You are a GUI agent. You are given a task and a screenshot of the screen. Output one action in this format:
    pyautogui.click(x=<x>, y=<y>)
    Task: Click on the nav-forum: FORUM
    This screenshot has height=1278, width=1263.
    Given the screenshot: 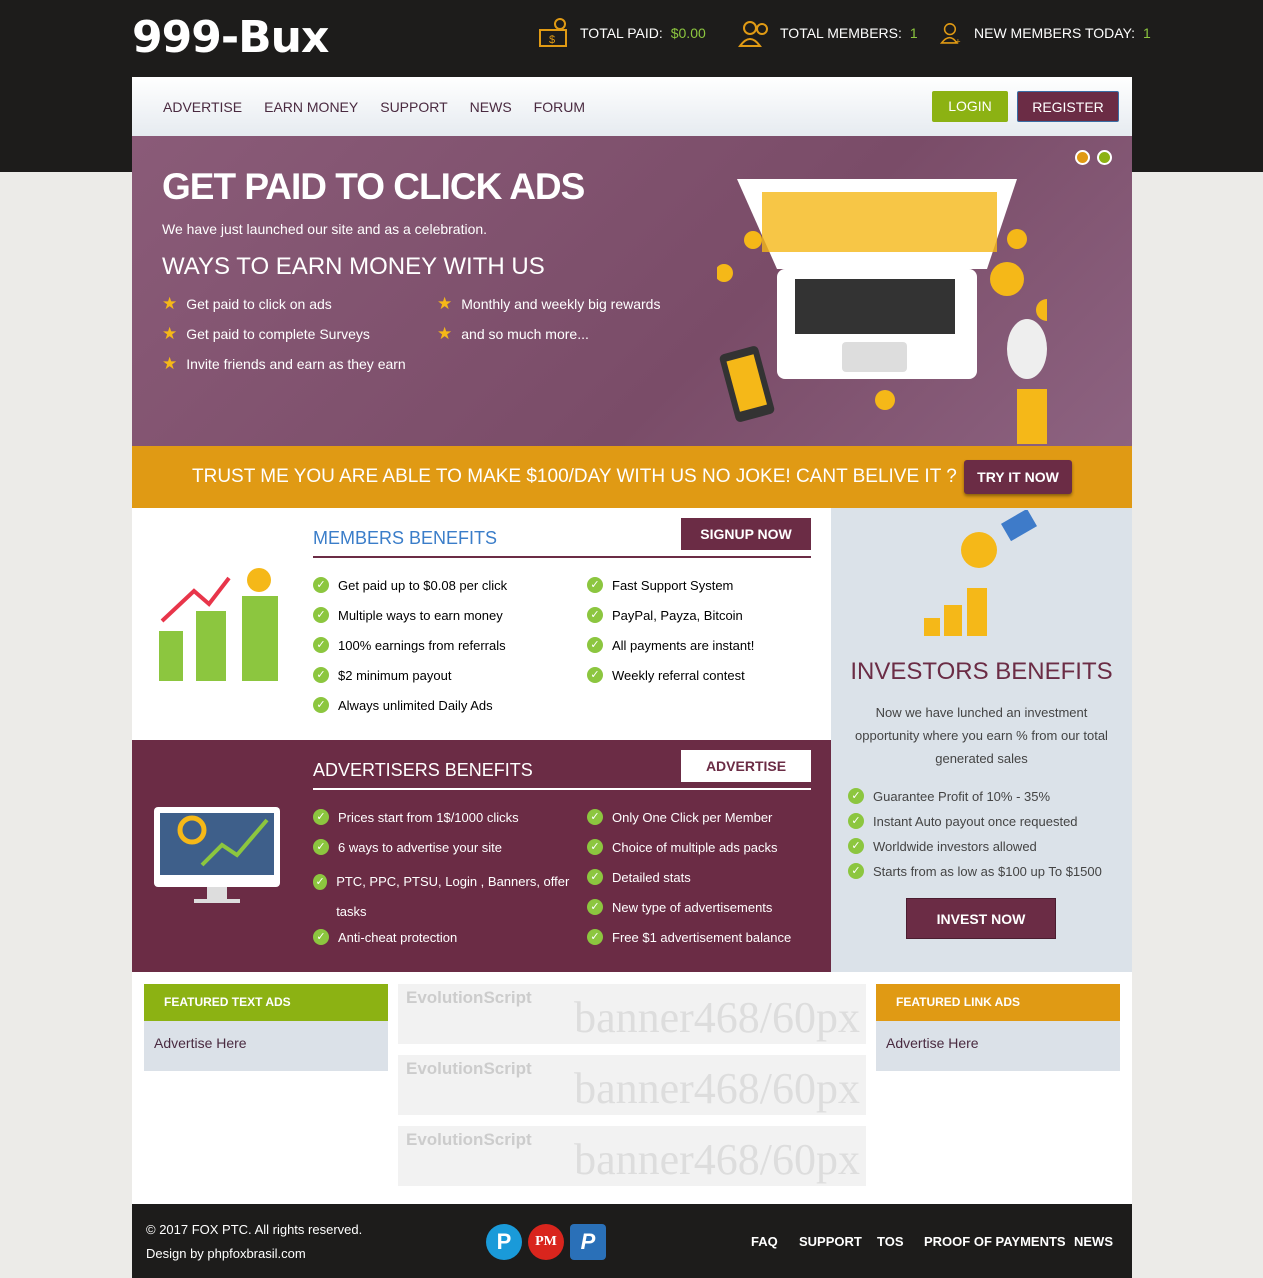 What is the action you would take?
    pyautogui.click(x=559, y=107)
    